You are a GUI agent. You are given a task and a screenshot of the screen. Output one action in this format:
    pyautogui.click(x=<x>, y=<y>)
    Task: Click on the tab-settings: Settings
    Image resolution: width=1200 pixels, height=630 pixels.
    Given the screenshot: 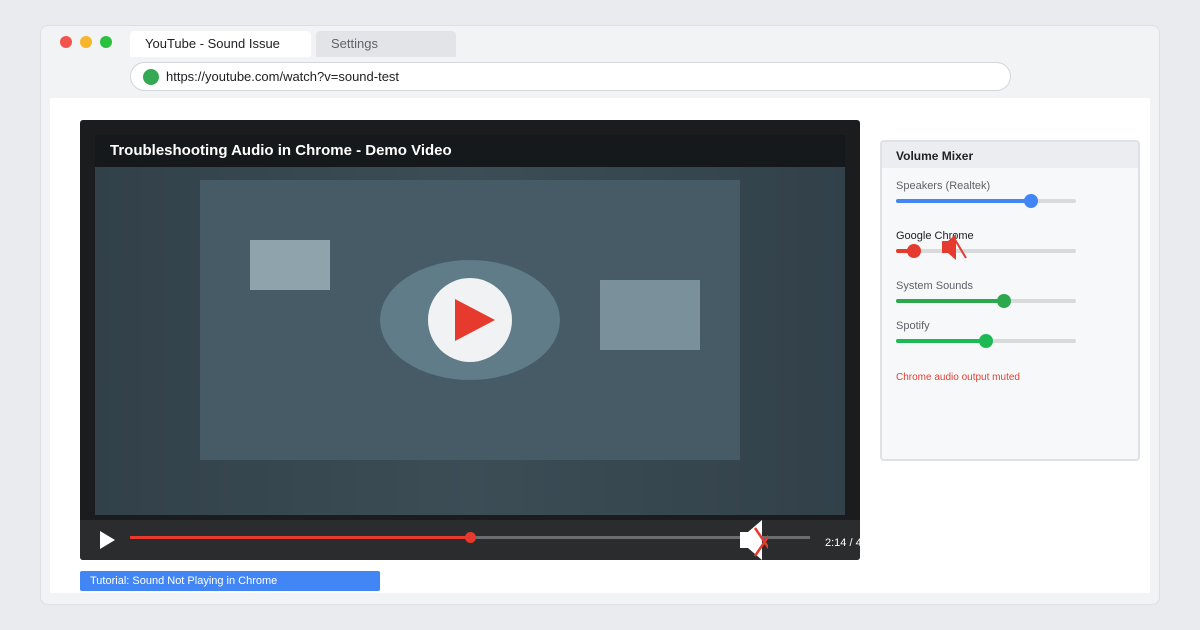 What is the action you would take?
    pyautogui.click(x=386, y=44)
    